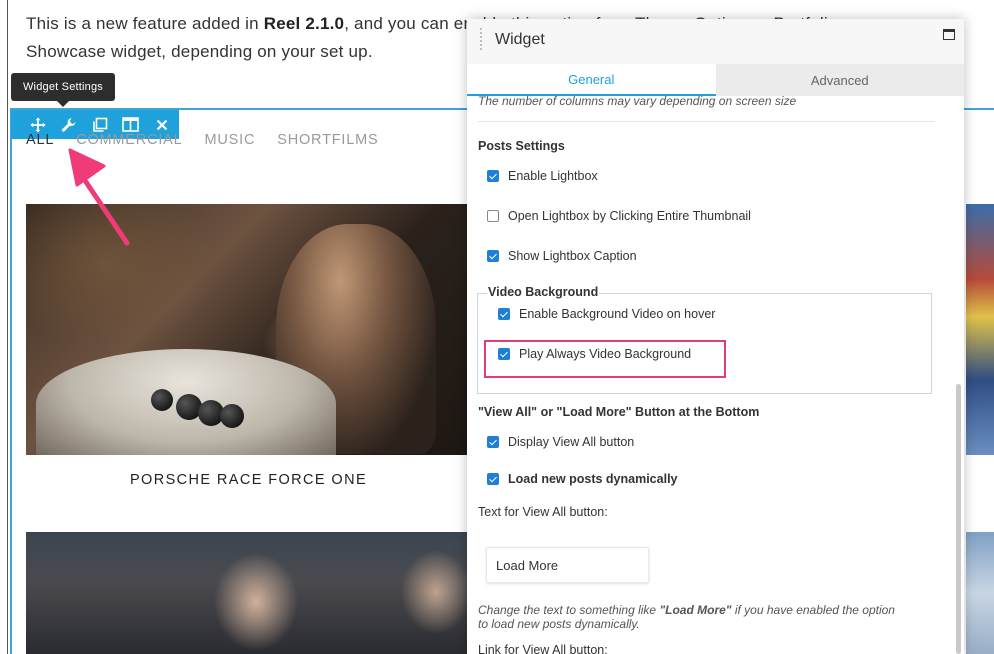  I want to click on open-lightbox-checkbox, so click(493, 216).